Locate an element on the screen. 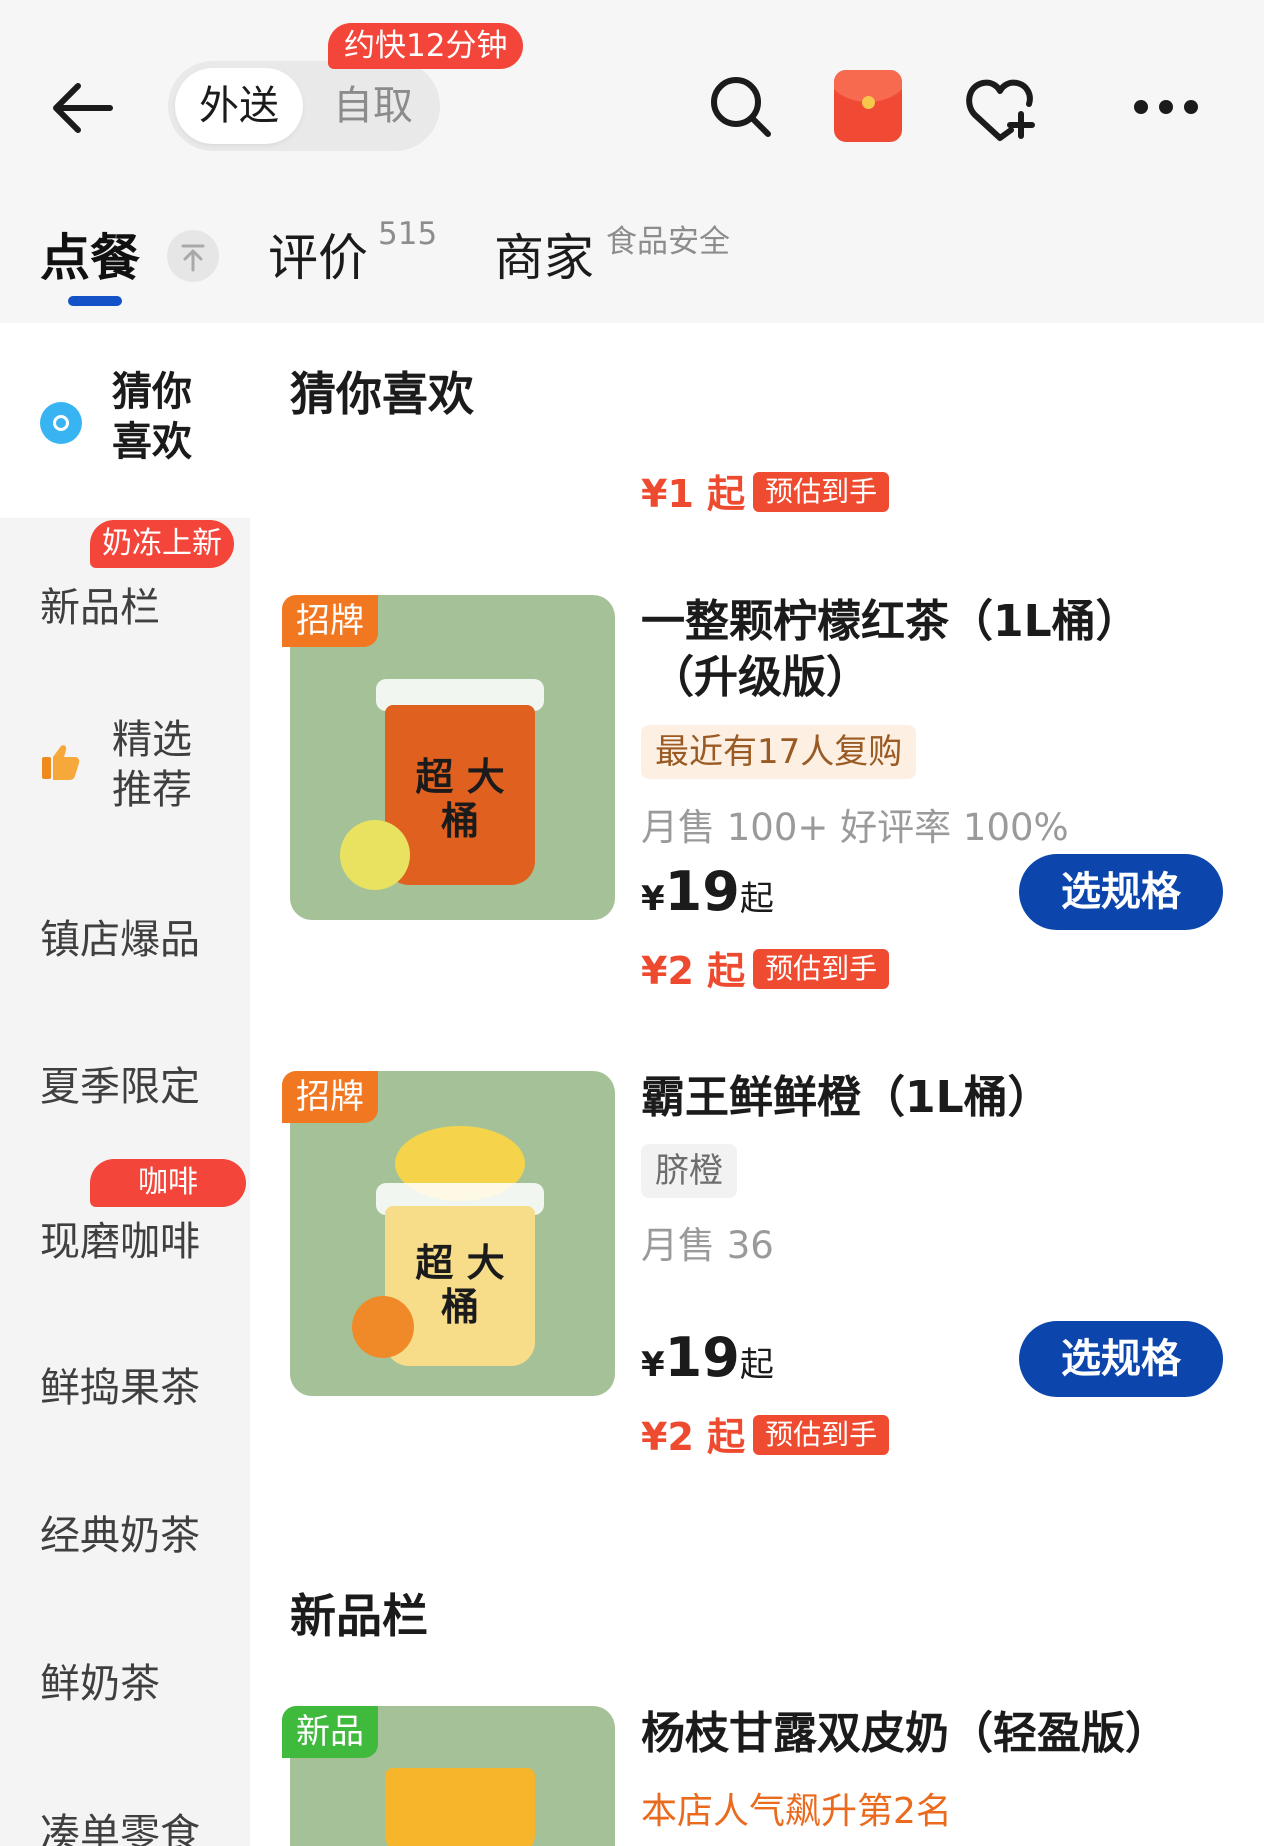 This screenshot has width=1264, height=1846. section-title-new: 新品栏 is located at coordinates (359, 1616).